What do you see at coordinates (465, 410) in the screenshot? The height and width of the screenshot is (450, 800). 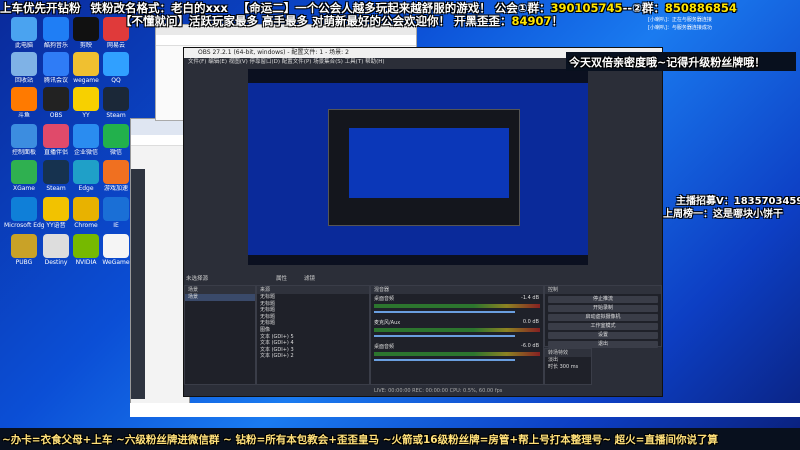 I see `taskbar` at bounding box center [465, 410].